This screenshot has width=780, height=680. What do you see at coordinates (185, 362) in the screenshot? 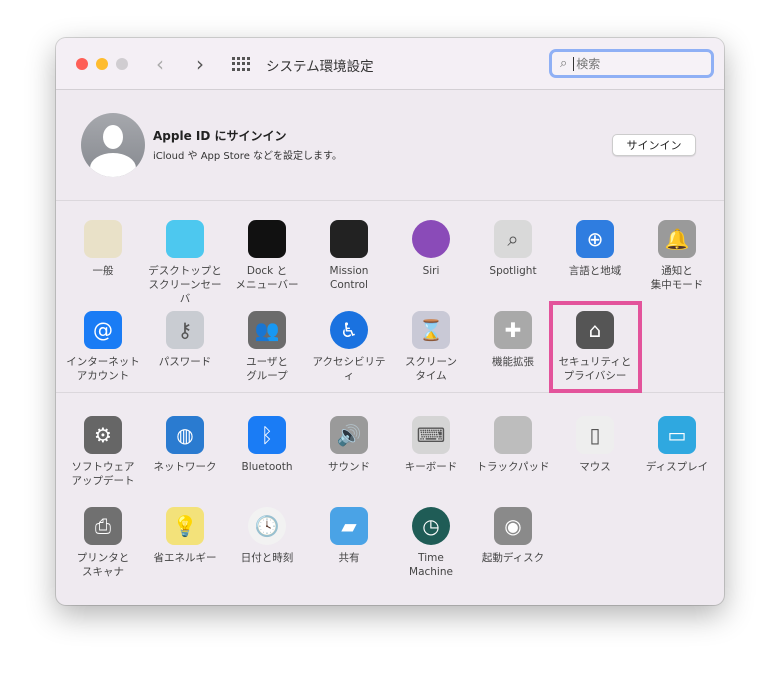
I see `pref-item-label: パスワード` at bounding box center [185, 362].